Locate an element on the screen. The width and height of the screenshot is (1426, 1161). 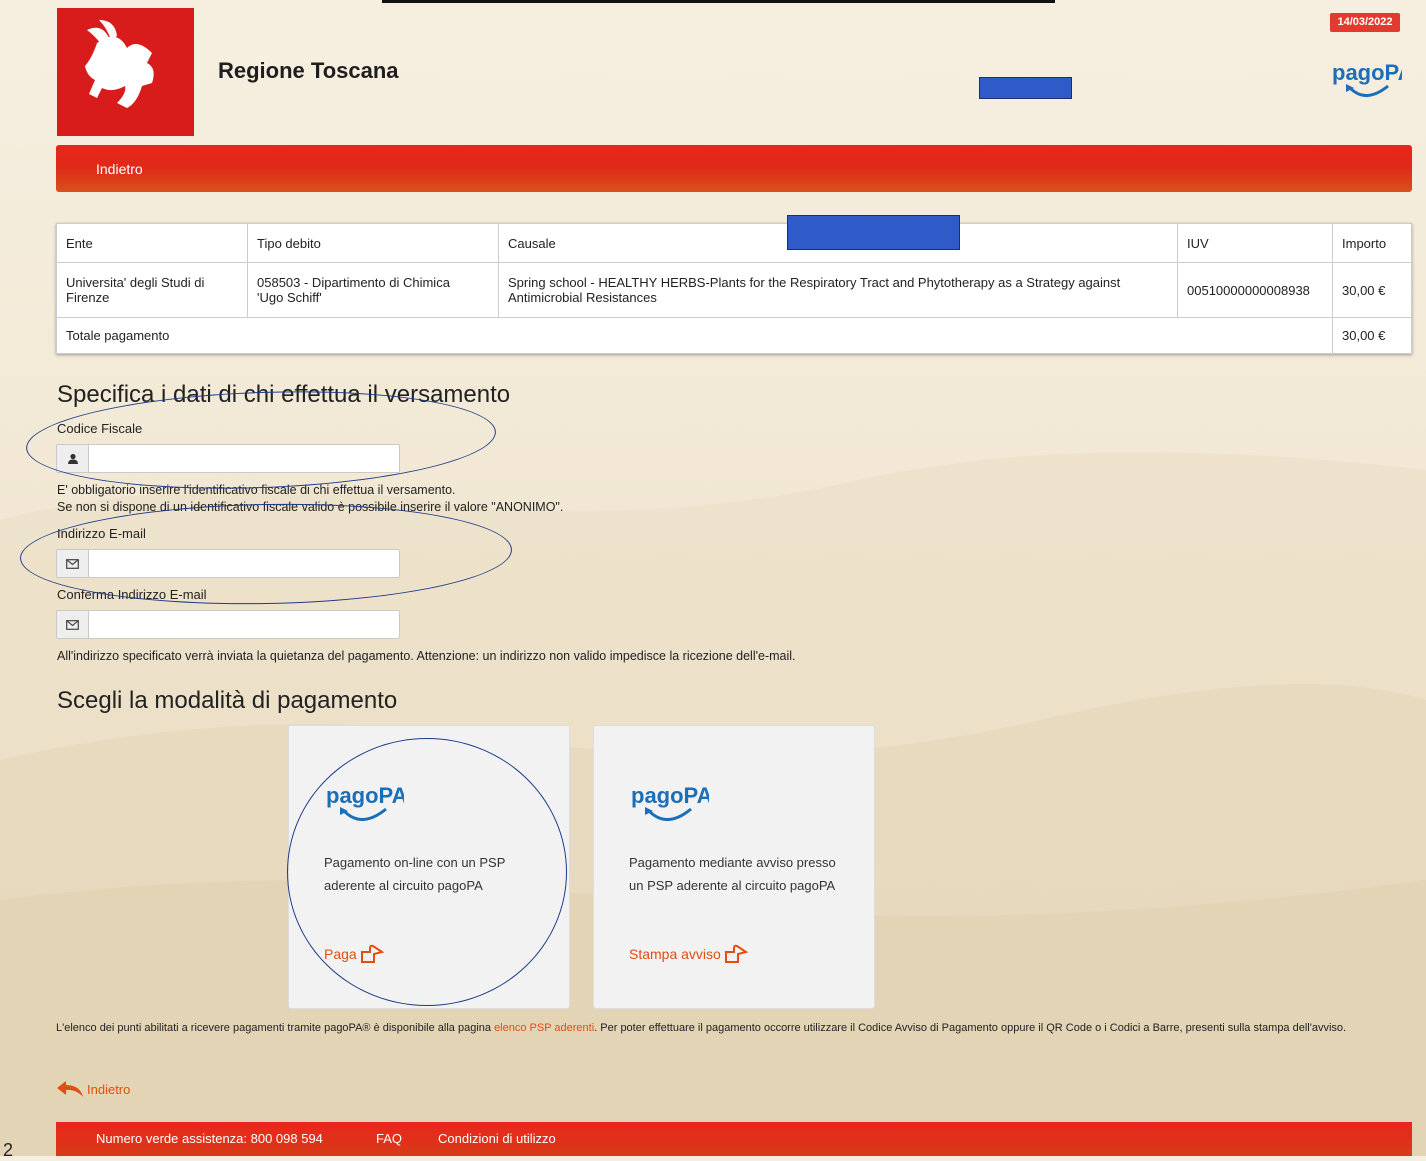
page-number: 2 is located at coordinates (8, 1150).